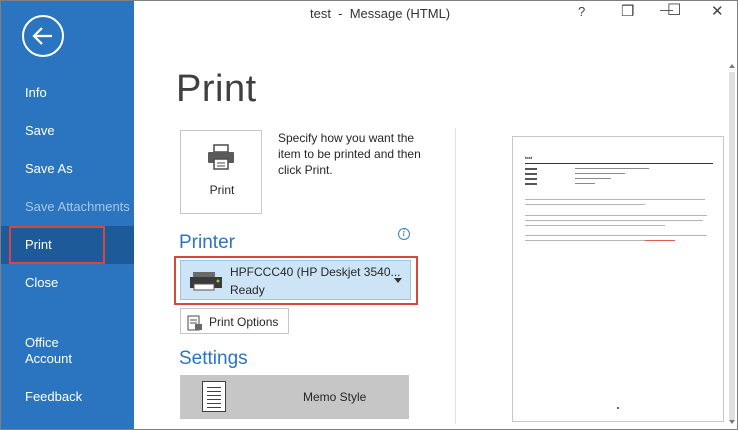 This screenshot has width=738, height=430. I want to click on nav-office-account-line1: Office, so click(42, 342).